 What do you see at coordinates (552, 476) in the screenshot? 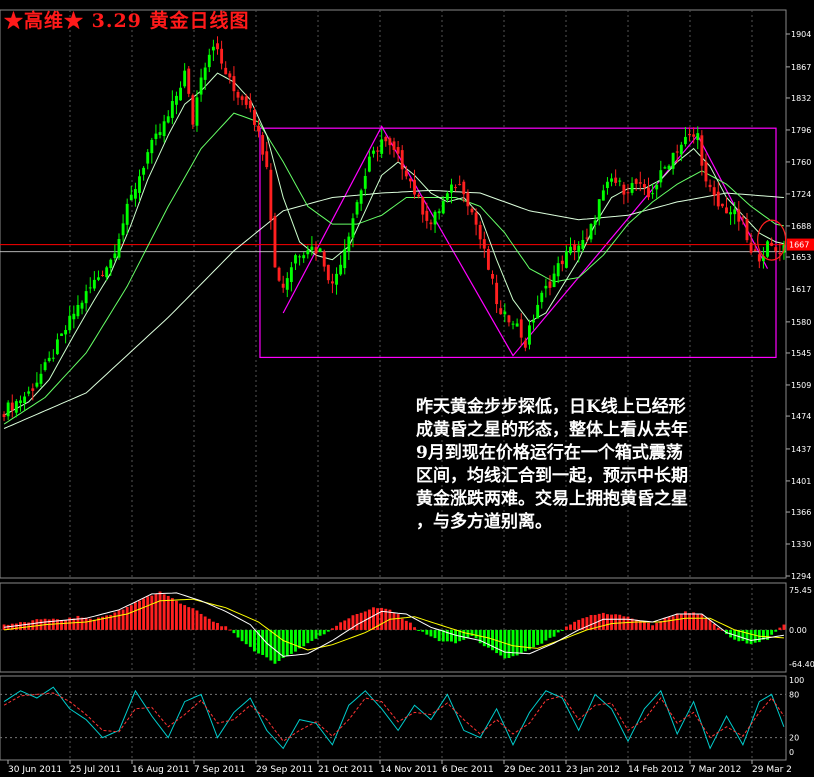
I see `annotation-line: 区间，均线汇合到一起，预示中长期` at bounding box center [552, 476].